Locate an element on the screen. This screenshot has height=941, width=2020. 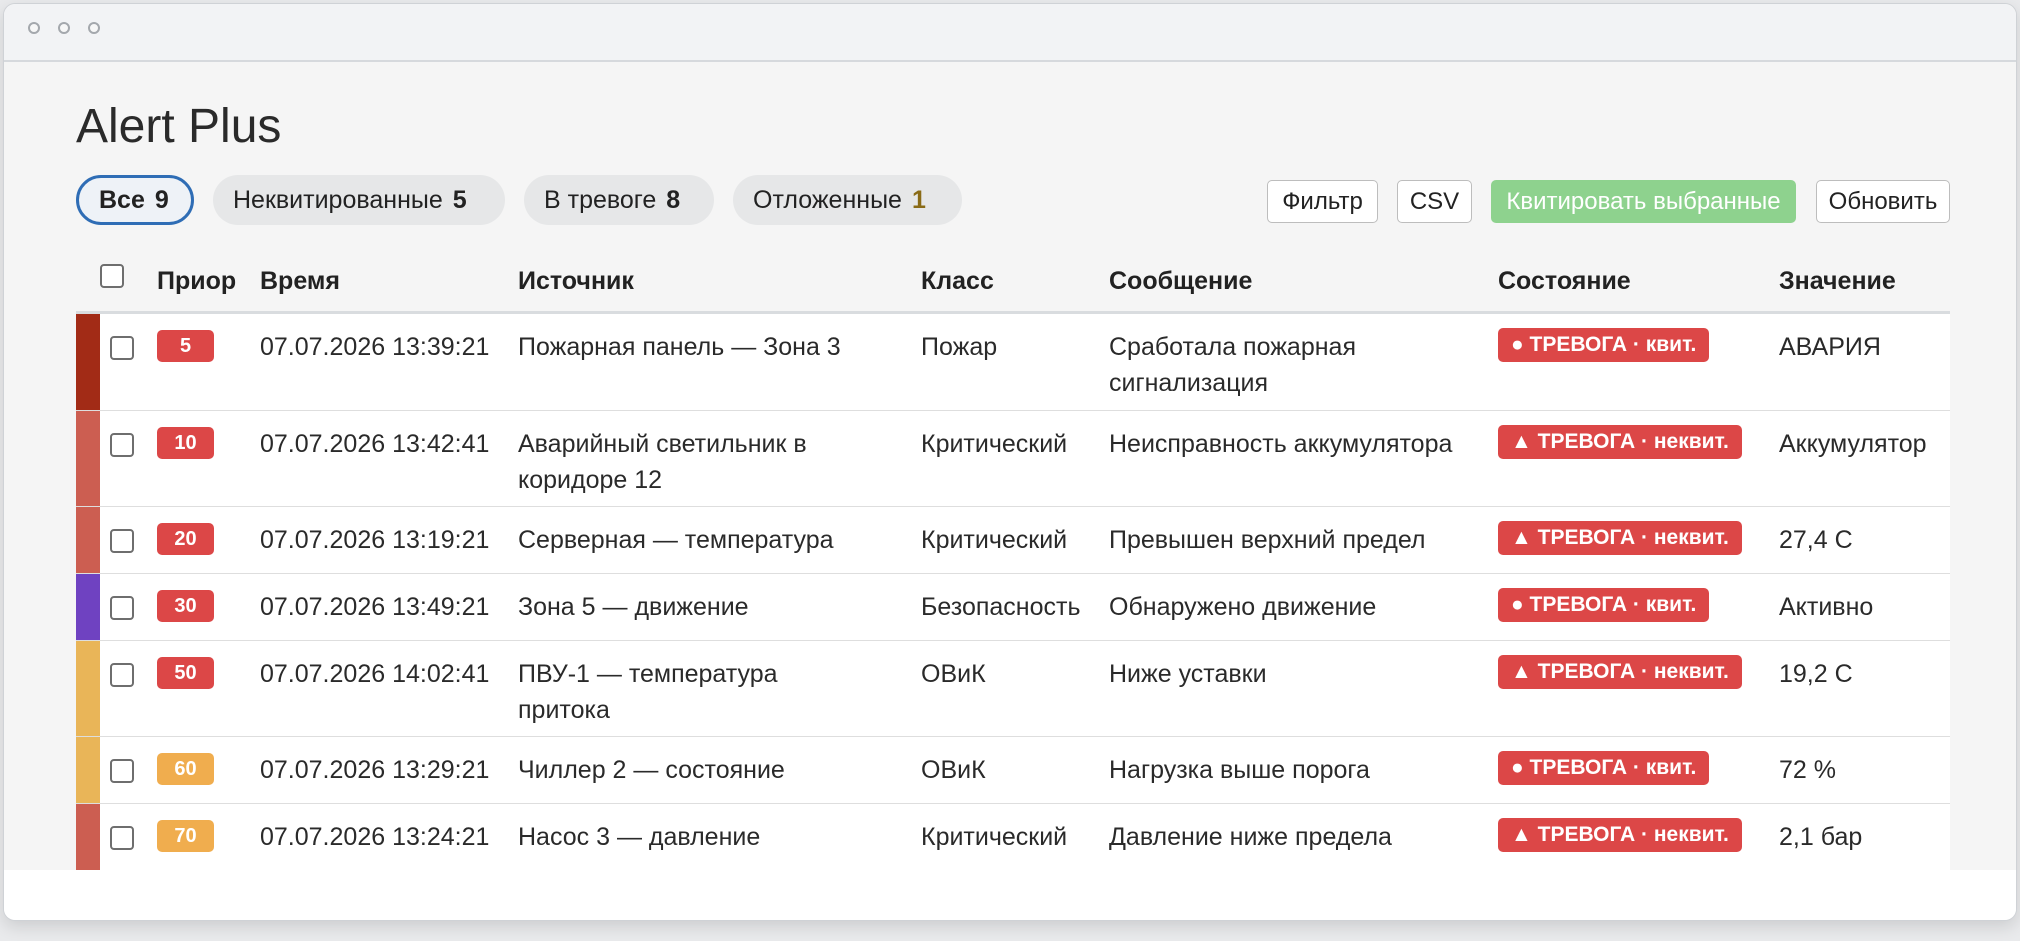
value-cell: 27,4 C is located at coordinates (1816, 540).